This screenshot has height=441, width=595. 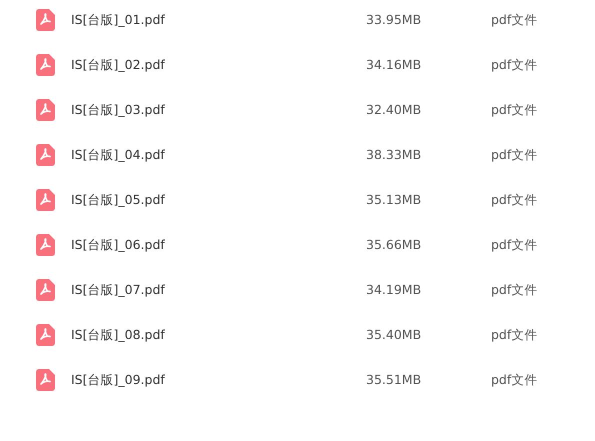 I want to click on file-name: IS[台版]_07.pdf, so click(x=181, y=290).